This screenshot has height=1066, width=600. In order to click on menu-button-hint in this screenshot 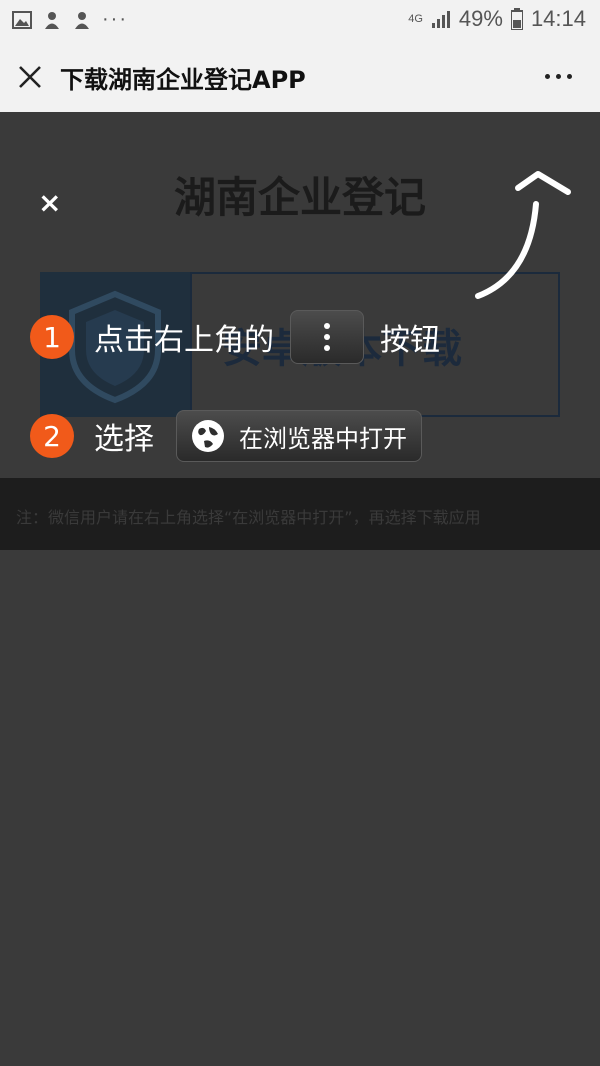, I will do `click(327, 337)`.